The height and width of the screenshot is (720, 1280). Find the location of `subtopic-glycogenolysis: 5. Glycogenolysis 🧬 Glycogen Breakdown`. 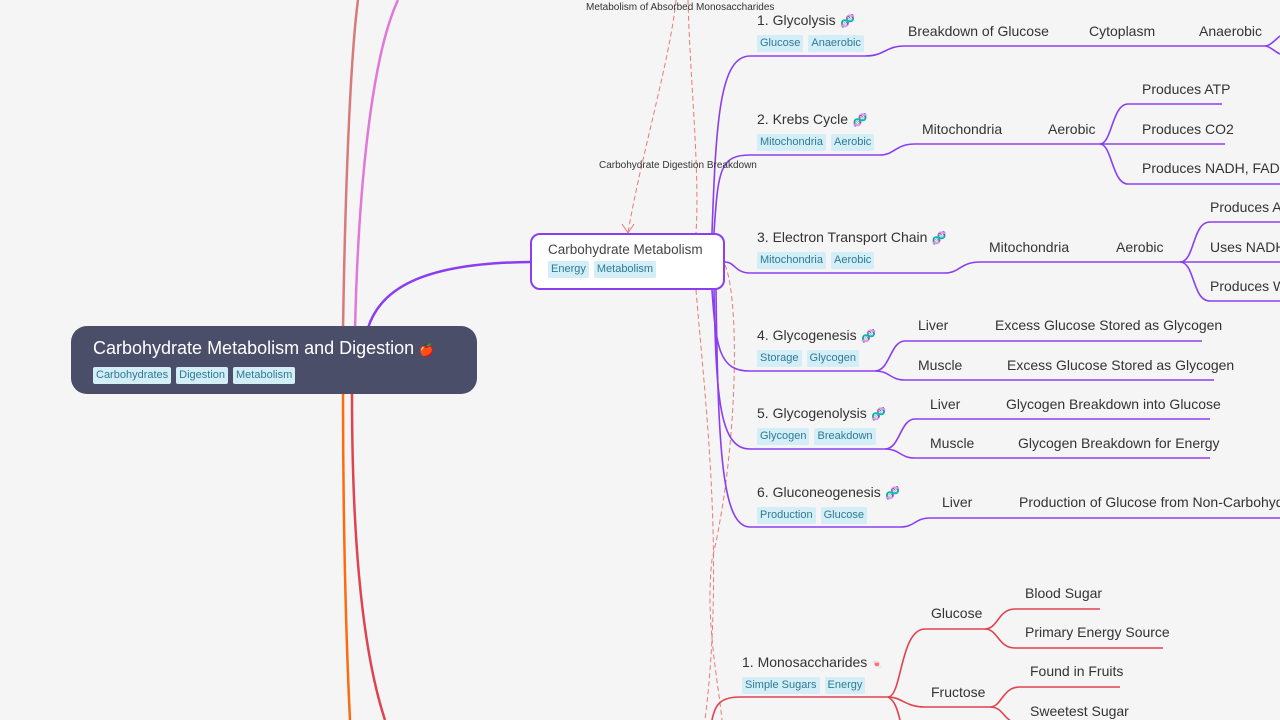

subtopic-glycogenolysis: 5. Glycogenolysis 🧬 Glycogen Breakdown is located at coordinates (821, 425).